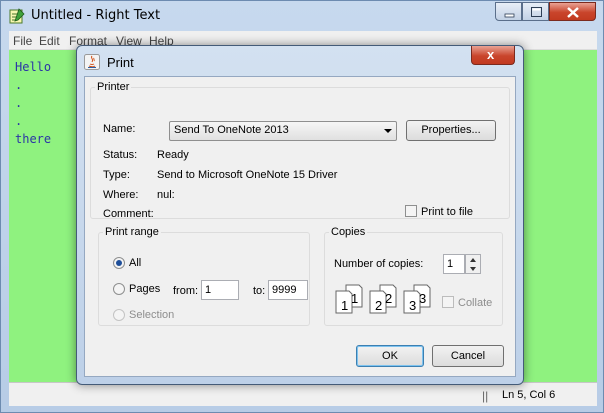  I want to click on to-input: 9999, so click(288, 290).